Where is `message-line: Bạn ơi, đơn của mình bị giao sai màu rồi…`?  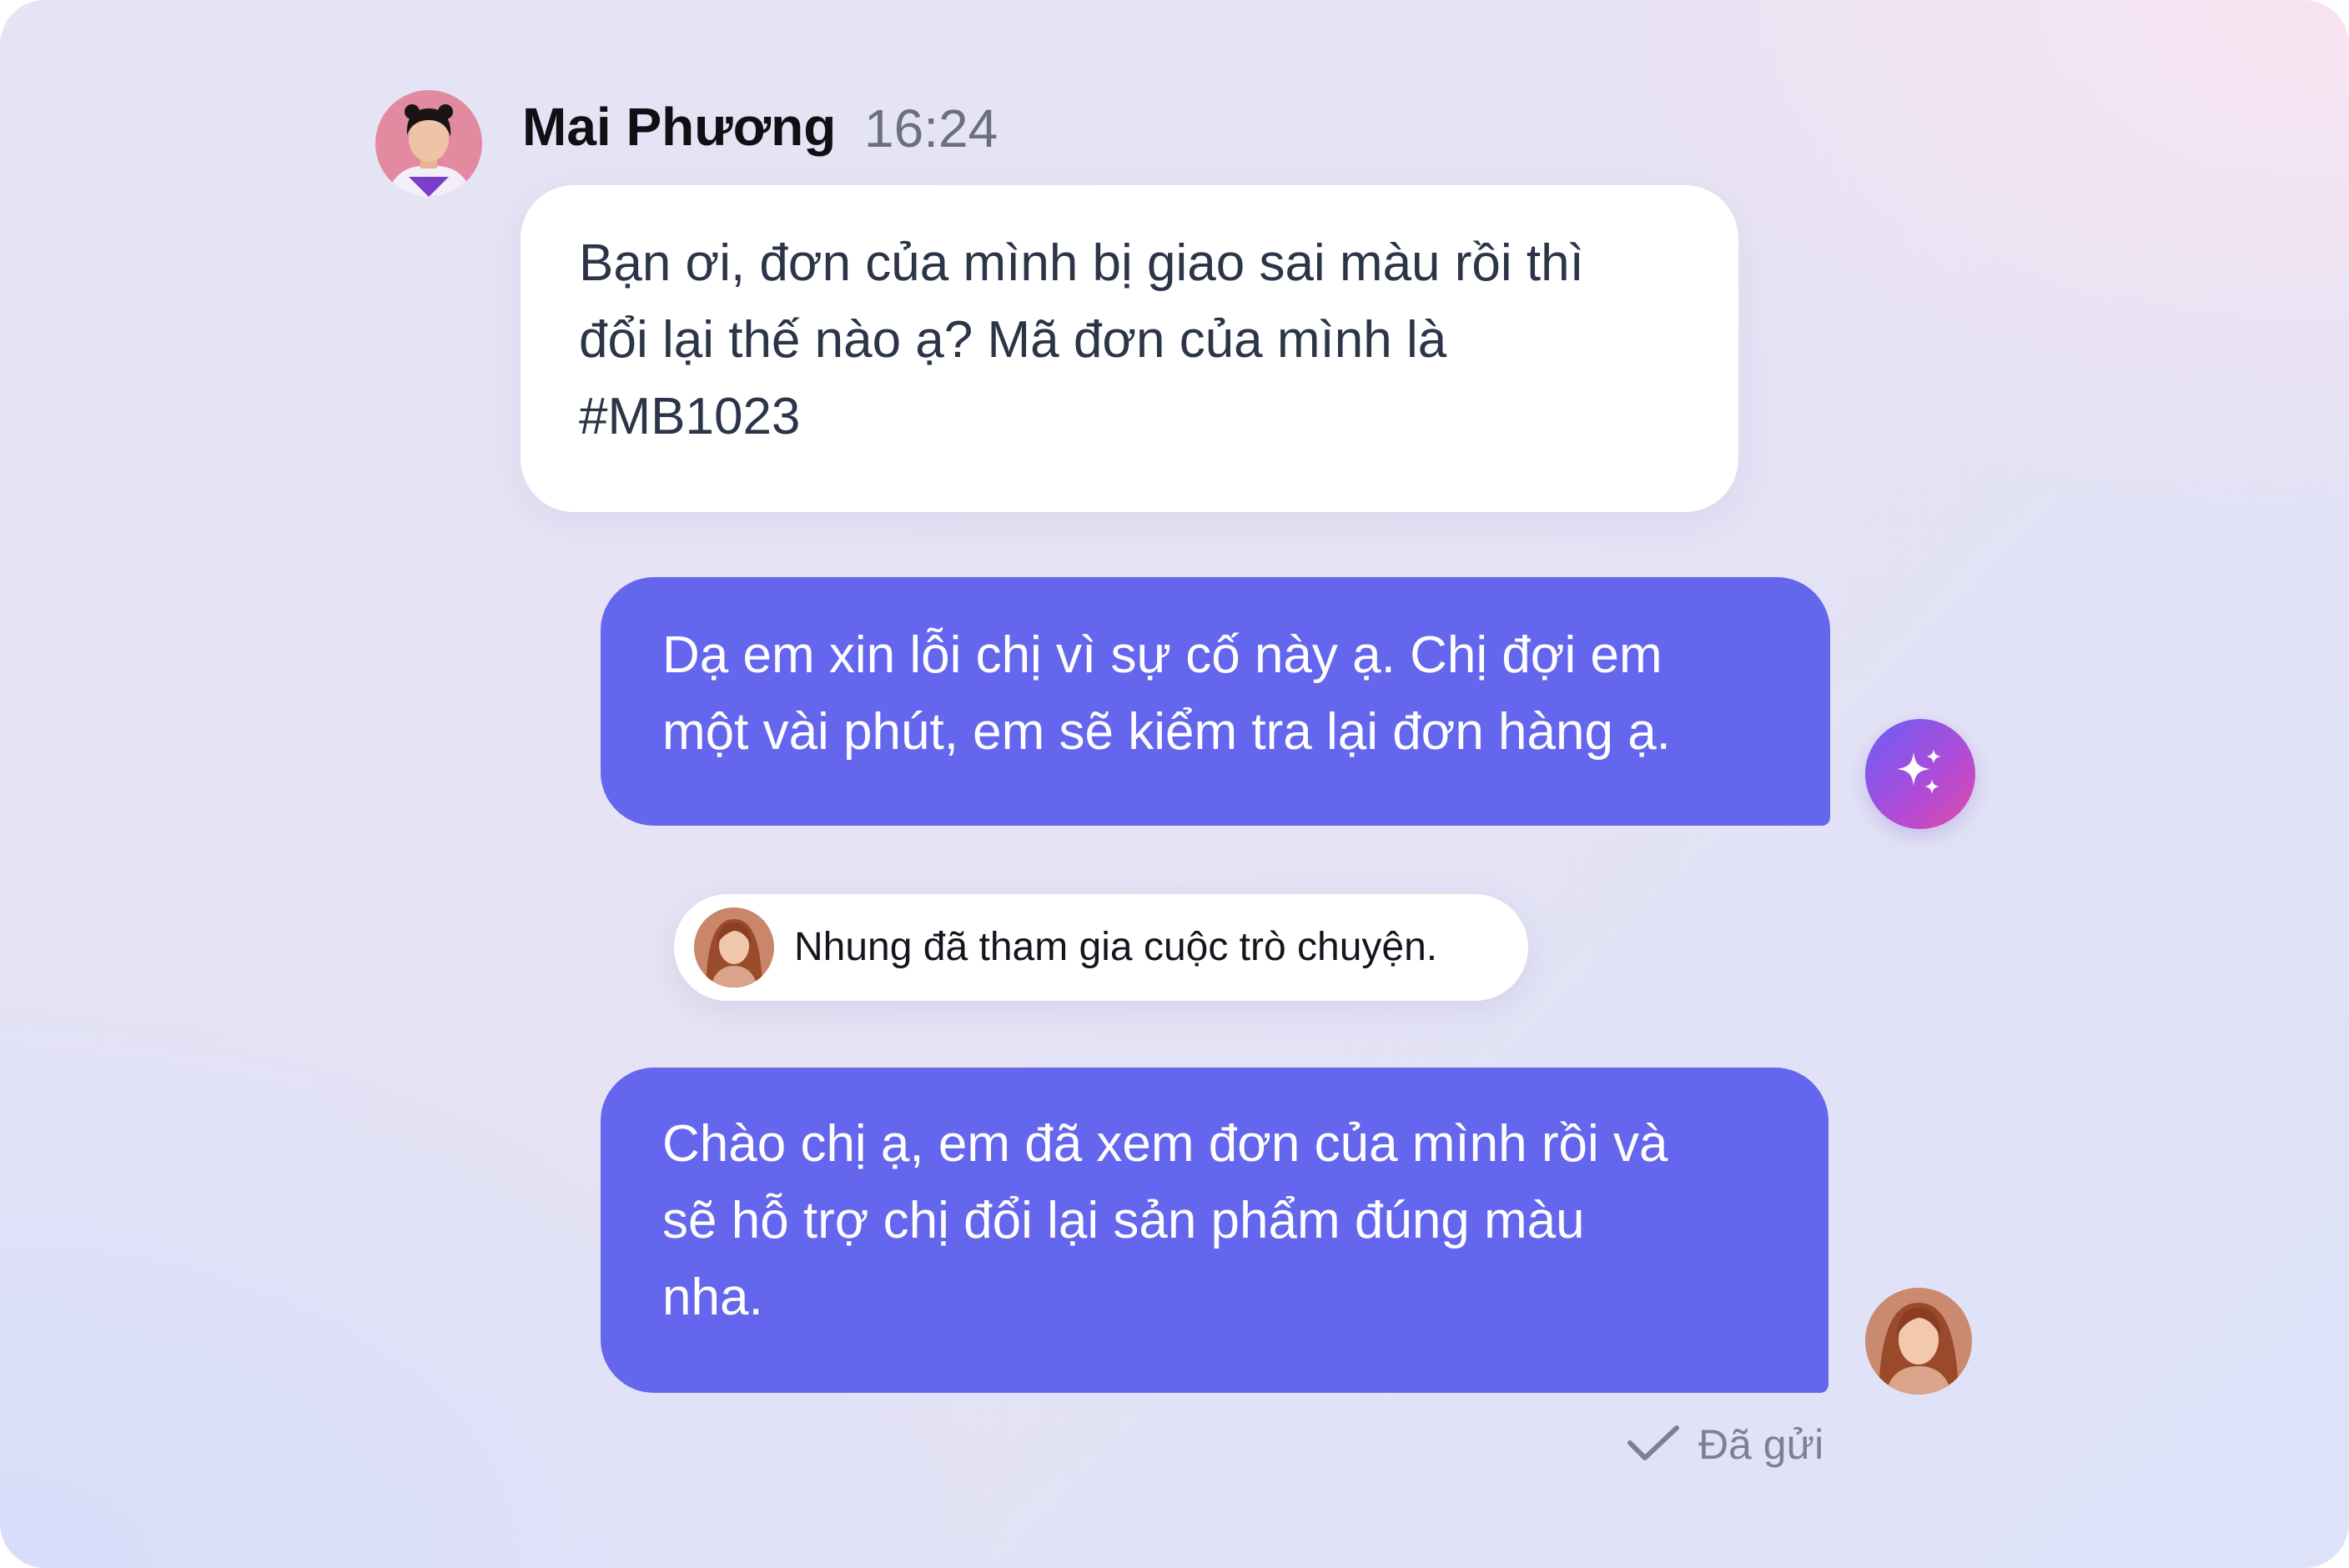
message-line: Bạn ơi, đơn của mình bị giao sai màu rồi… is located at coordinates (1081, 263).